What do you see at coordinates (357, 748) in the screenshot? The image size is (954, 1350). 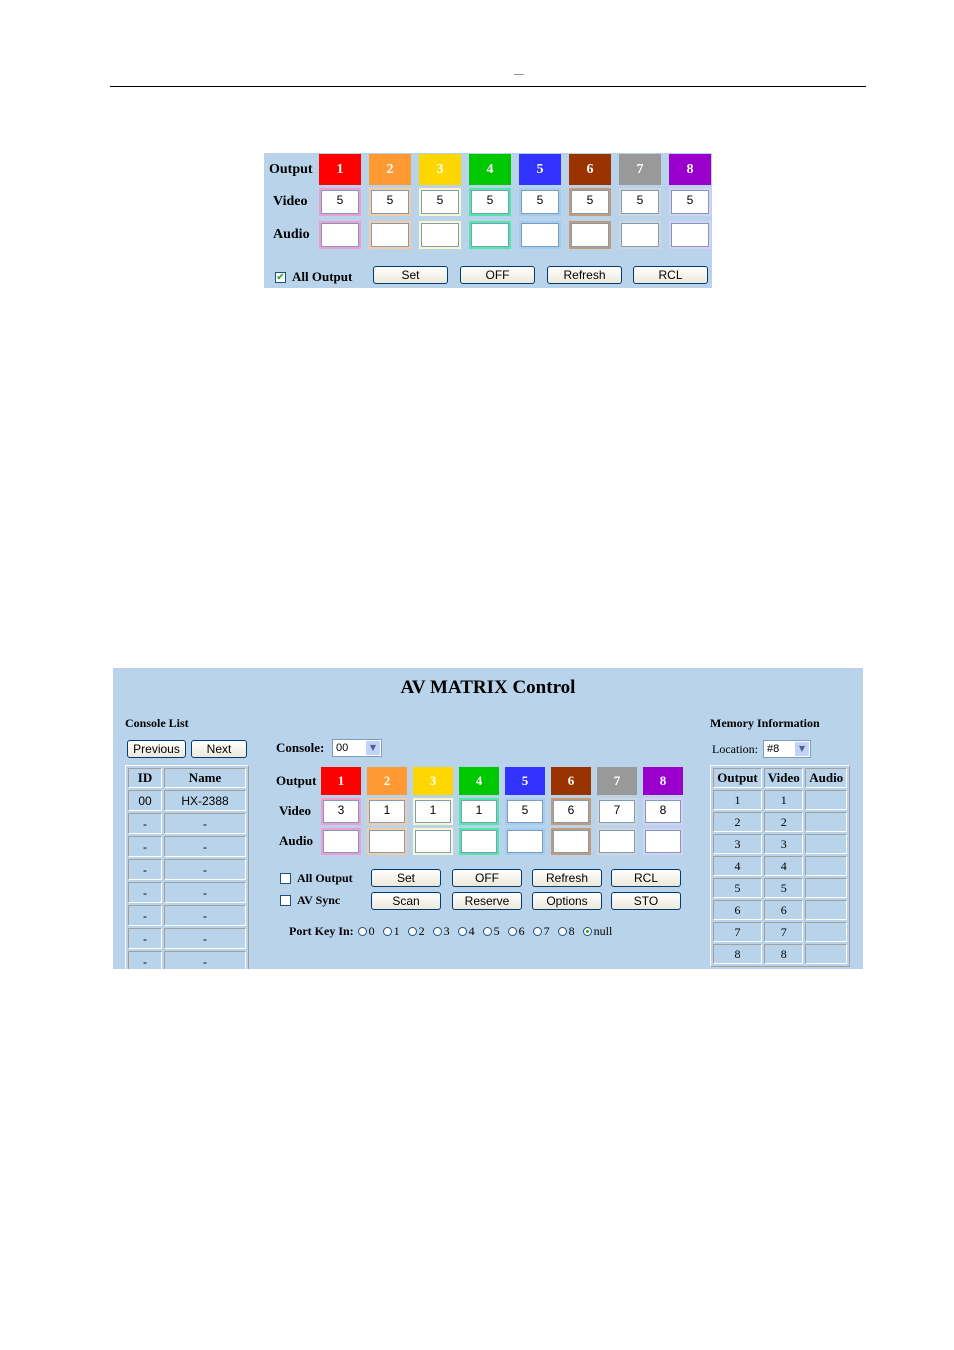 I see `console-select: 00 ▼` at bounding box center [357, 748].